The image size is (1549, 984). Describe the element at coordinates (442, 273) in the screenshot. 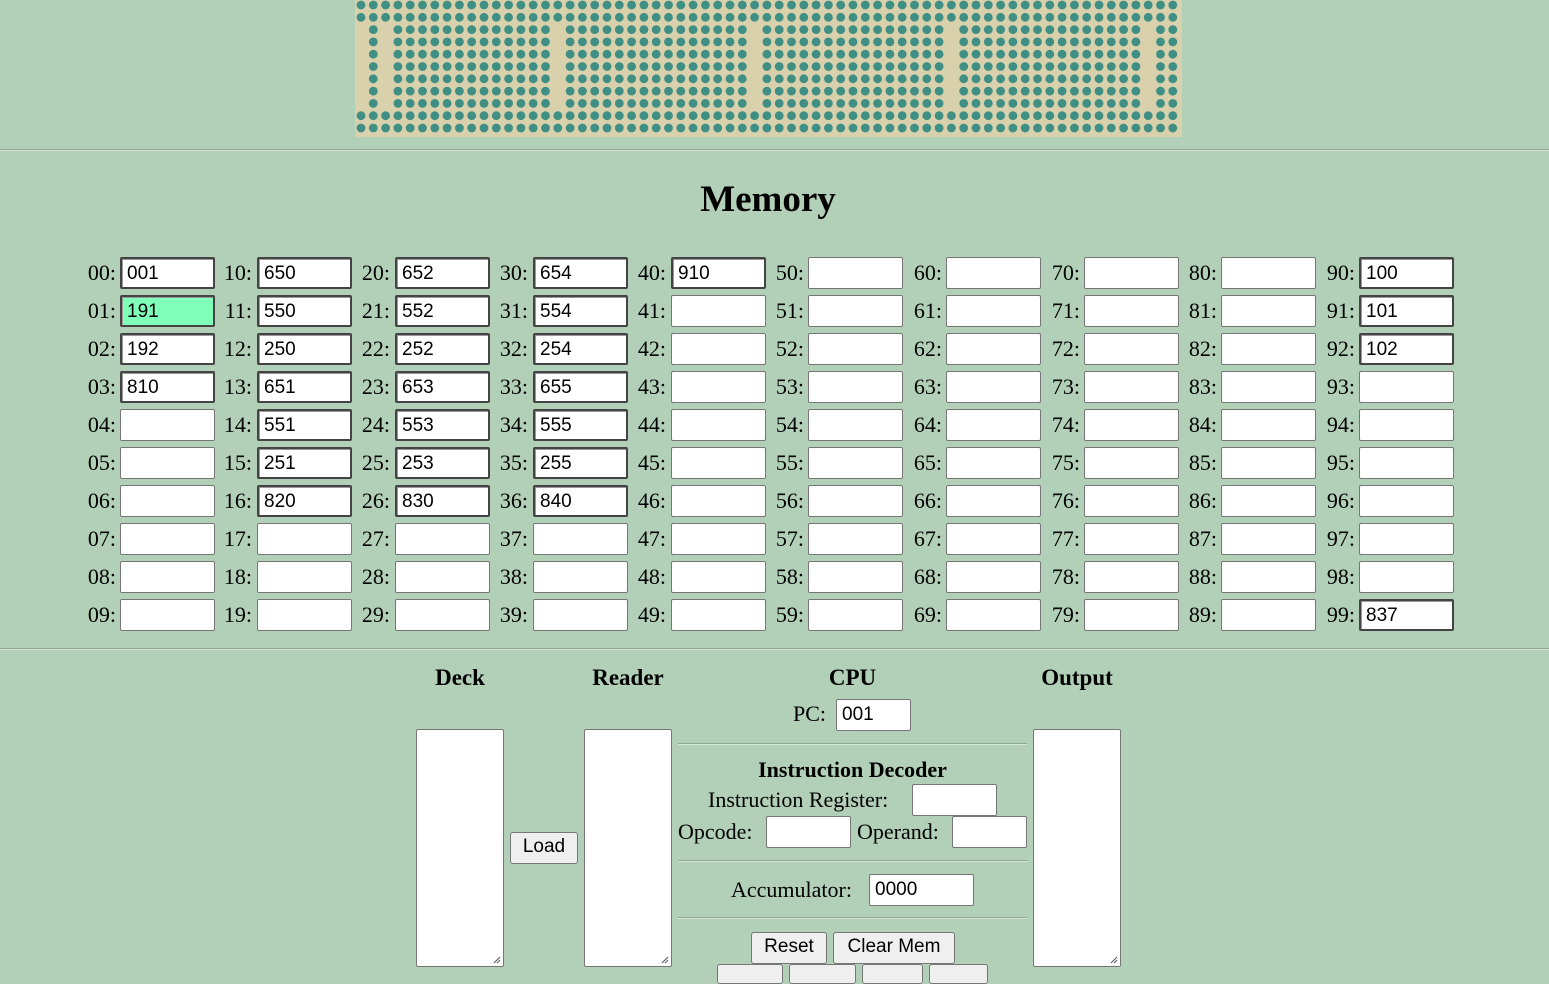

I see `memory-cell-input: 652` at that location.